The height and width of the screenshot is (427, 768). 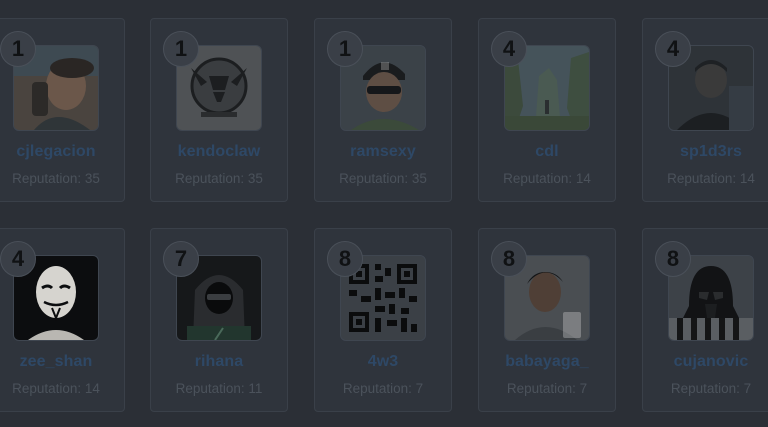 I want to click on username-link: 4w3, so click(x=383, y=362).